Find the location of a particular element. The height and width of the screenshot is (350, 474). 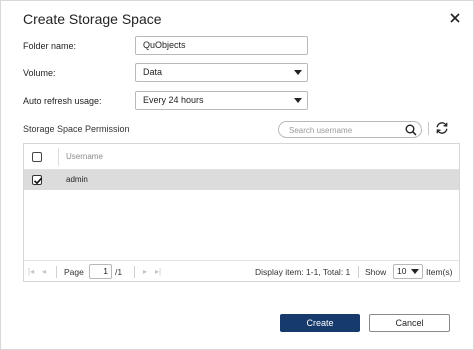

first-page-button: |◂ is located at coordinates (31, 271).